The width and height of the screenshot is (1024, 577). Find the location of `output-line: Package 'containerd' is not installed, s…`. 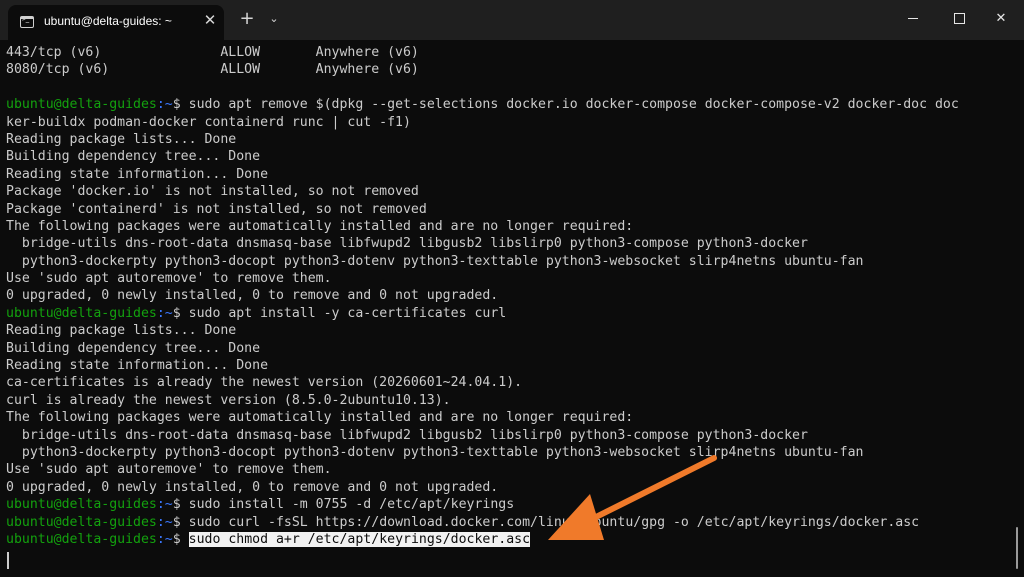

output-line: Package 'containerd' is not installed, s… is located at coordinates (482, 209).